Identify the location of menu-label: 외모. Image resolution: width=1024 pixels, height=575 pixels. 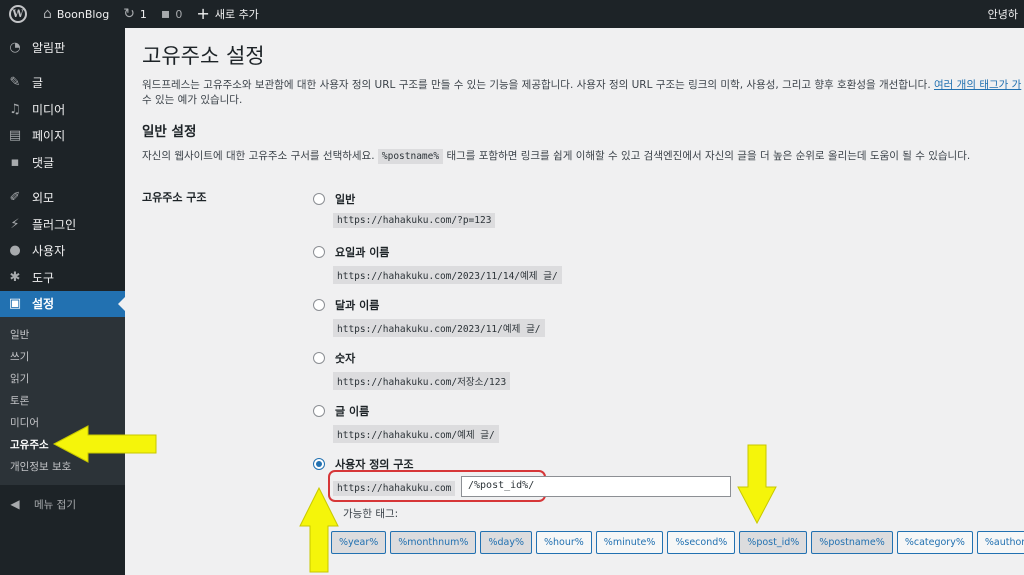
(43, 198).